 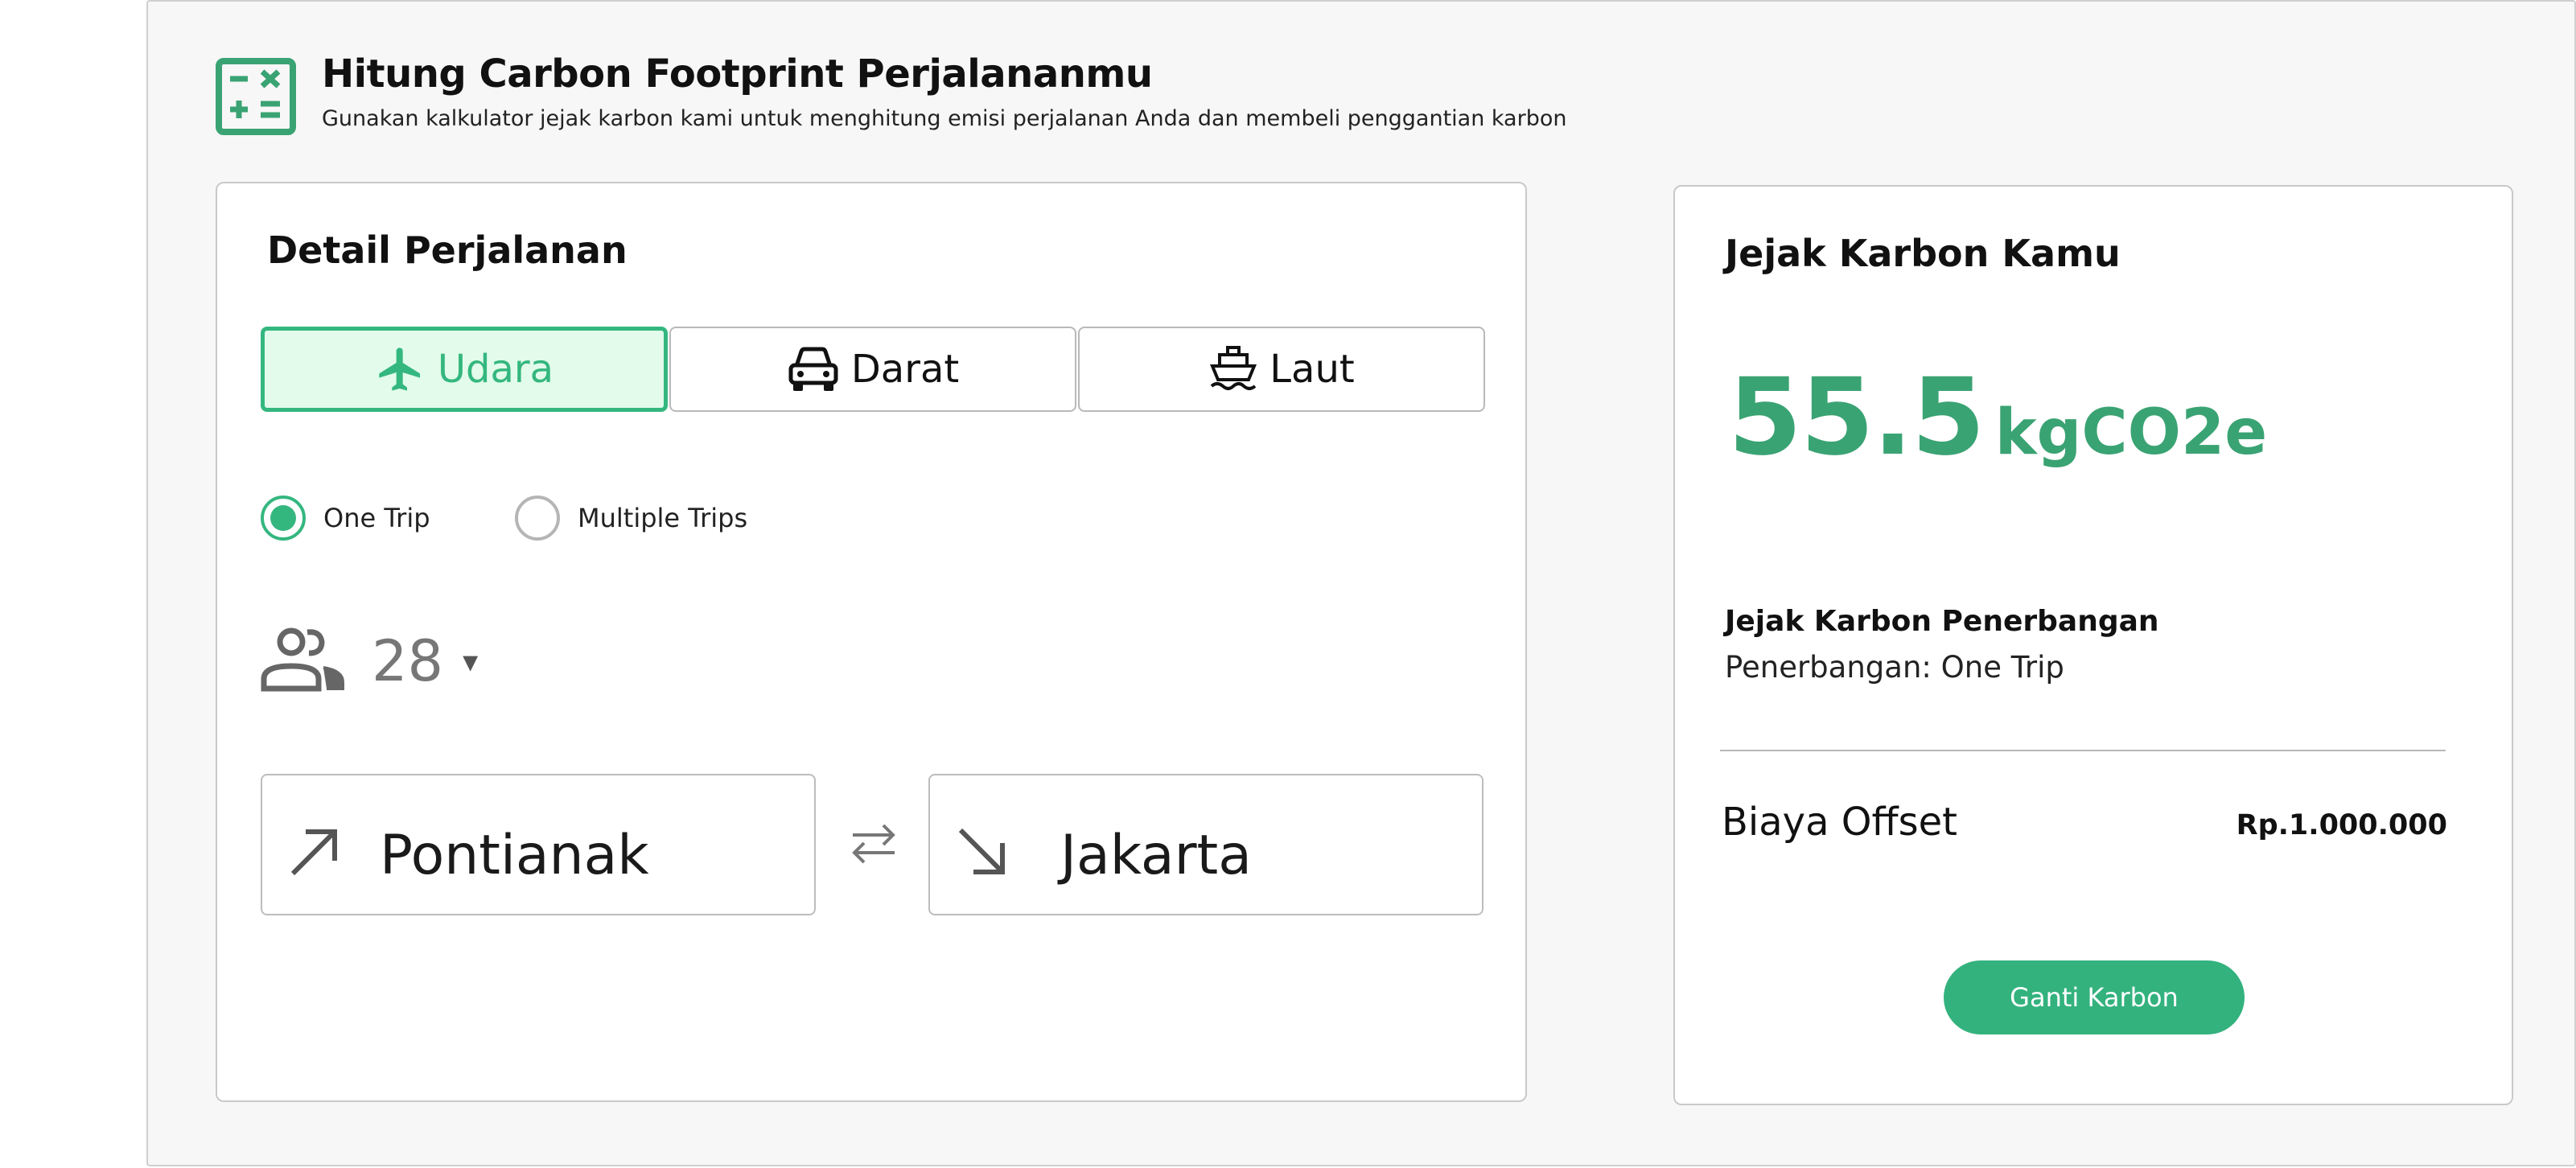 I want to click on arrow-up-right-icon, so click(x=314, y=853).